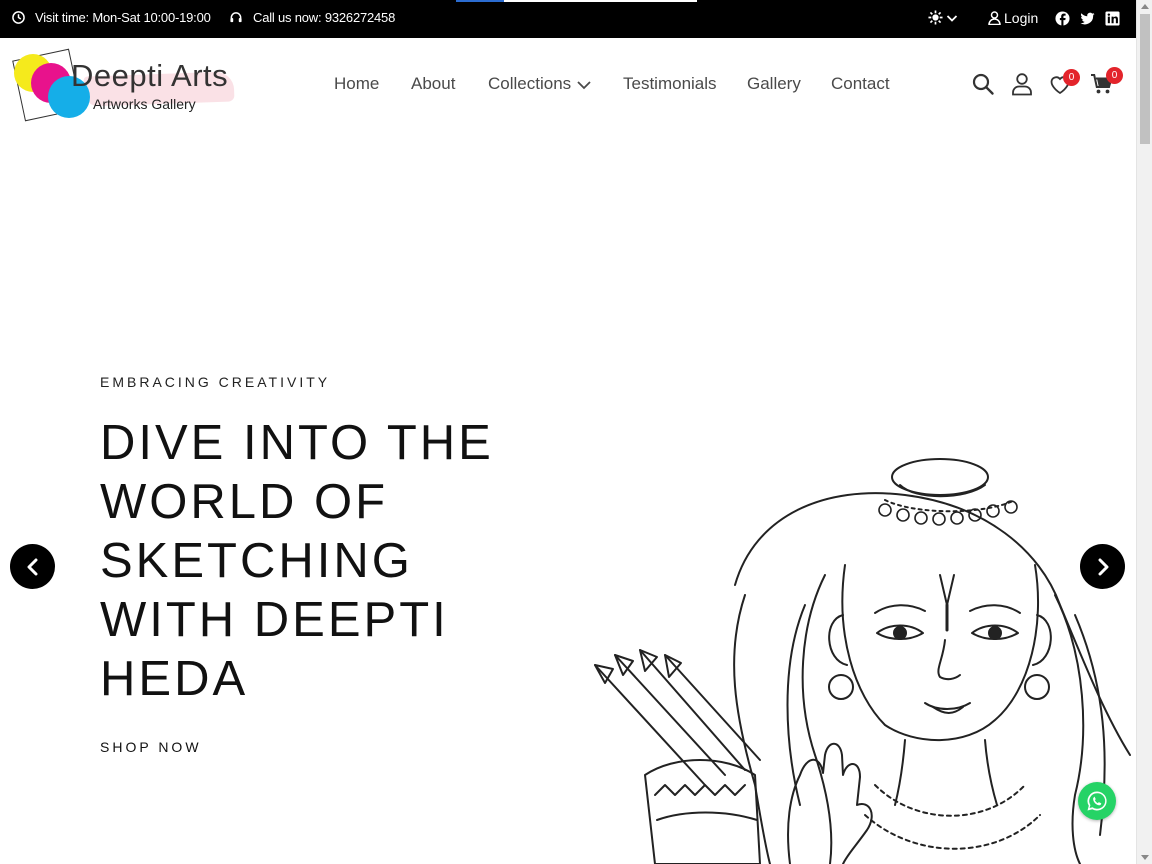  I want to click on call-us: Call us now: 9326272458, so click(312, 17).